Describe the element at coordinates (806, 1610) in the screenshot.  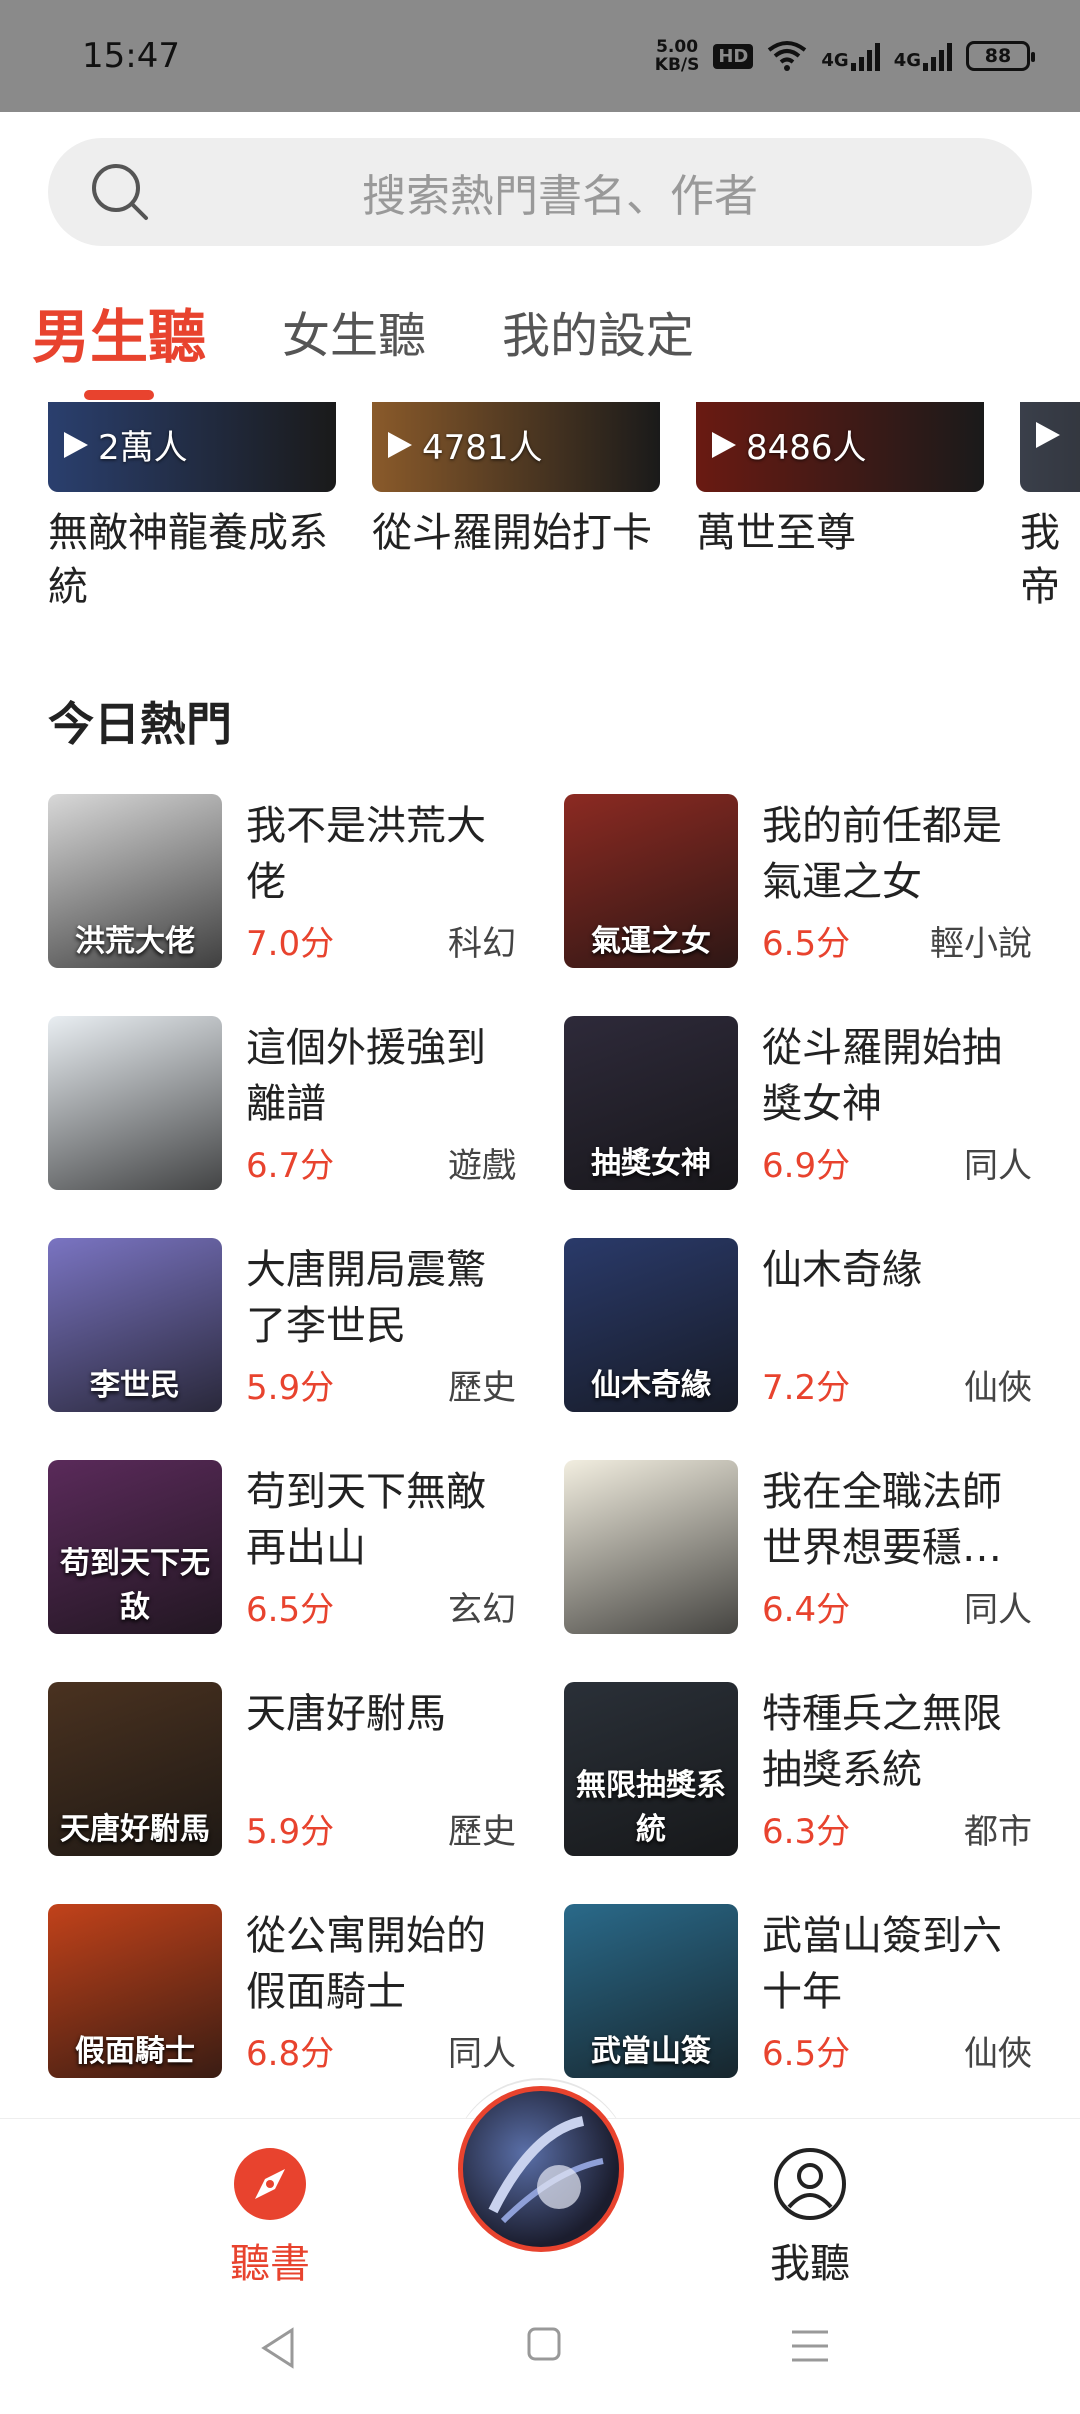
I see `book-score: 6.4分` at that location.